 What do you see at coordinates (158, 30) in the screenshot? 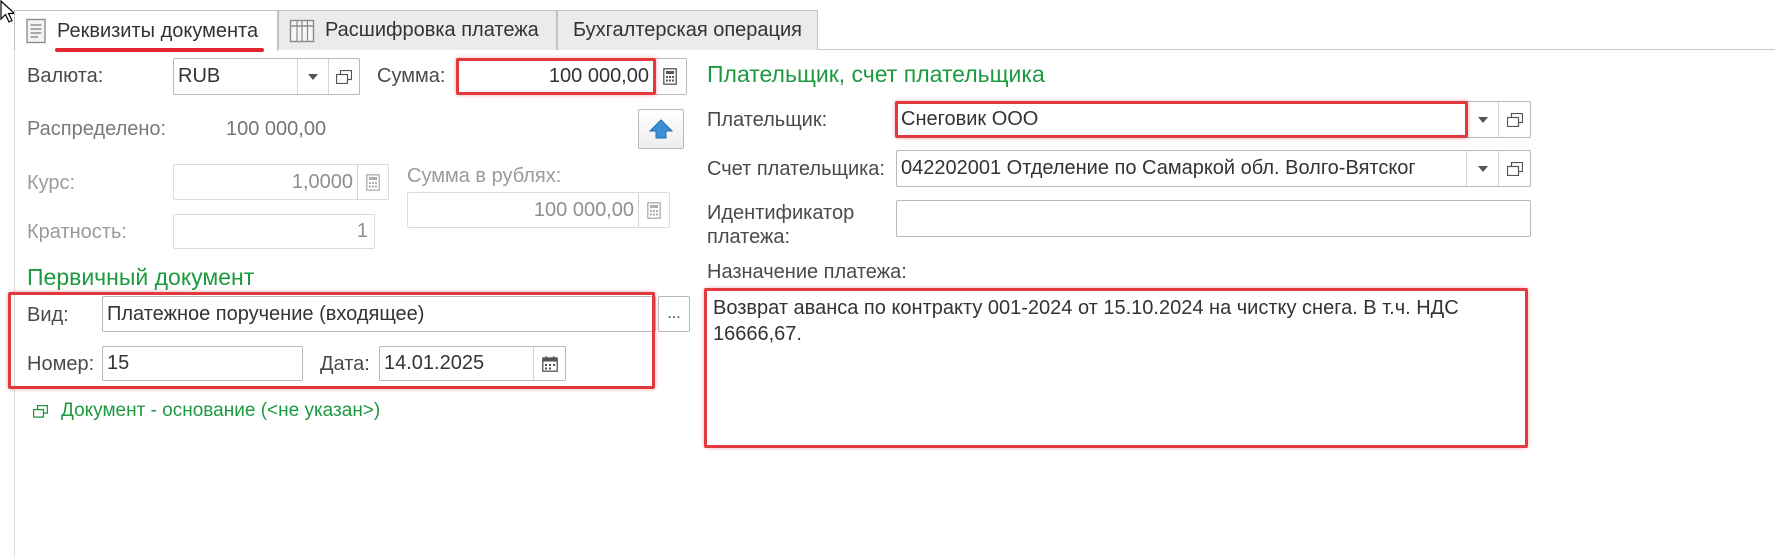
I see `tab-document-details-label: Реквизиты документа` at bounding box center [158, 30].